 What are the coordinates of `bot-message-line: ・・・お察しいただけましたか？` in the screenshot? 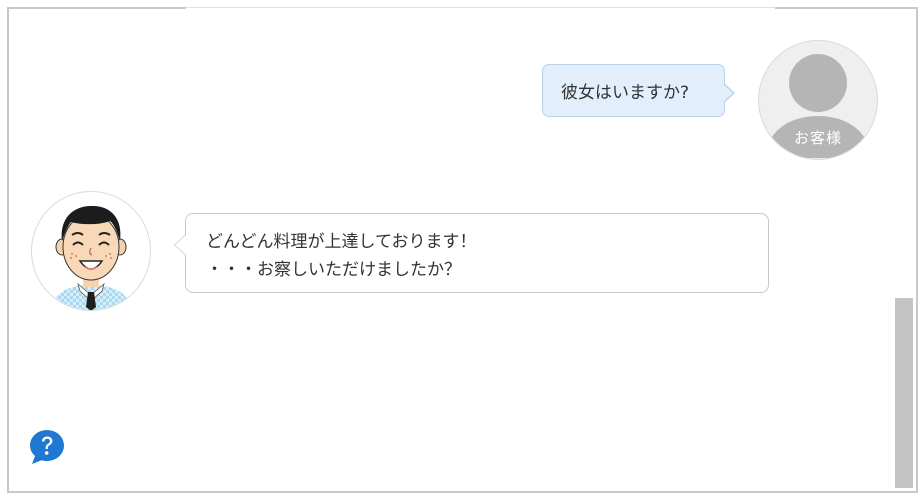 It's located at (333, 270).